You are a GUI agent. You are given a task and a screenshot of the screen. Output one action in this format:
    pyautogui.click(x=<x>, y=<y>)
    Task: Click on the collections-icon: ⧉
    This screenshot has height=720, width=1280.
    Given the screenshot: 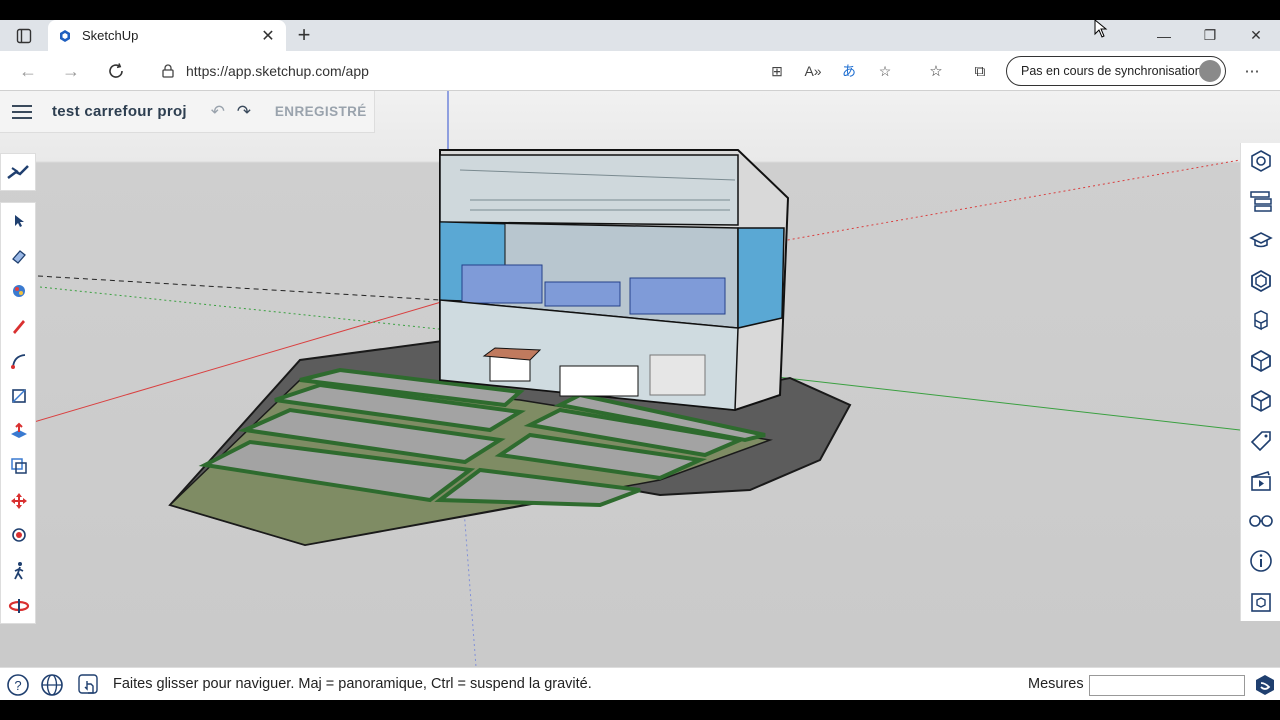 What is the action you would take?
    pyautogui.click(x=980, y=71)
    